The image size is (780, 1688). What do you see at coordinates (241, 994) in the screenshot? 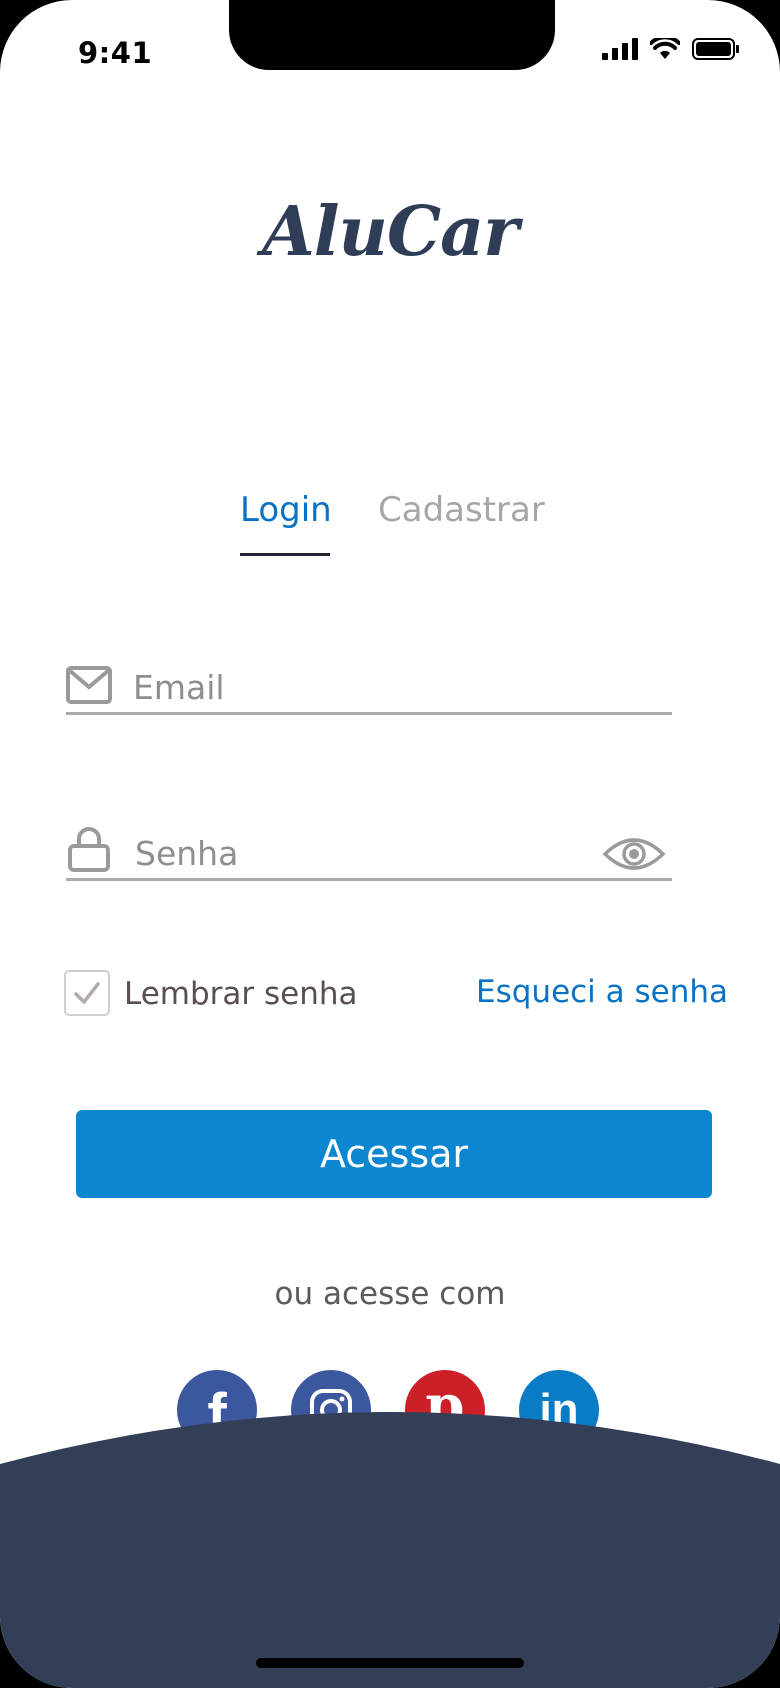
I see `remember-label: Lembrar senha` at bounding box center [241, 994].